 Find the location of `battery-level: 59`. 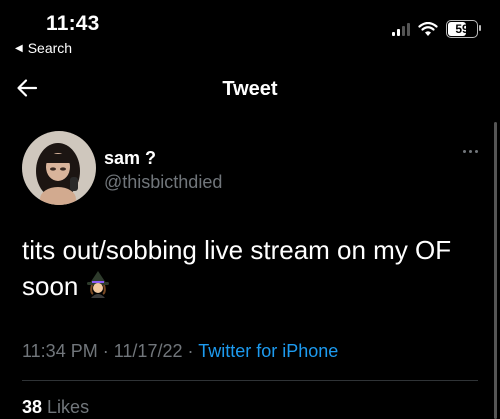

battery-level: 59 is located at coordinates (462, 29).